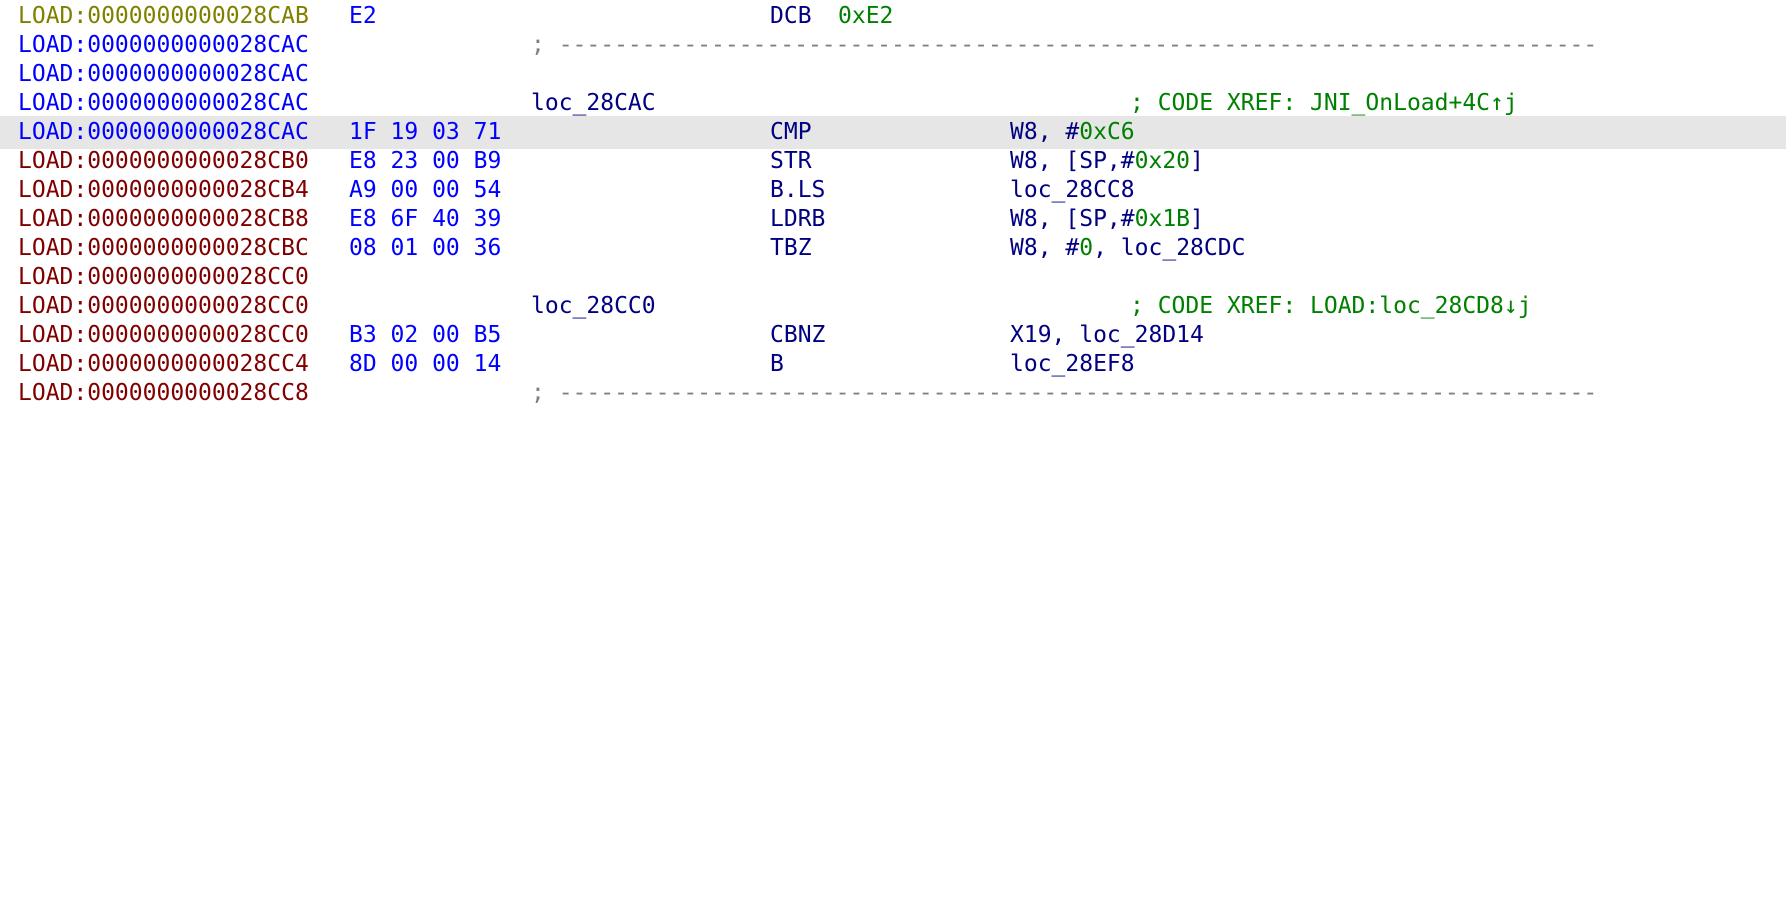 Image resolution: width=1786 pixels, height=918 pixels. I want to click on line-address: LOAD:0000000000028CC8, so click(163, 393).